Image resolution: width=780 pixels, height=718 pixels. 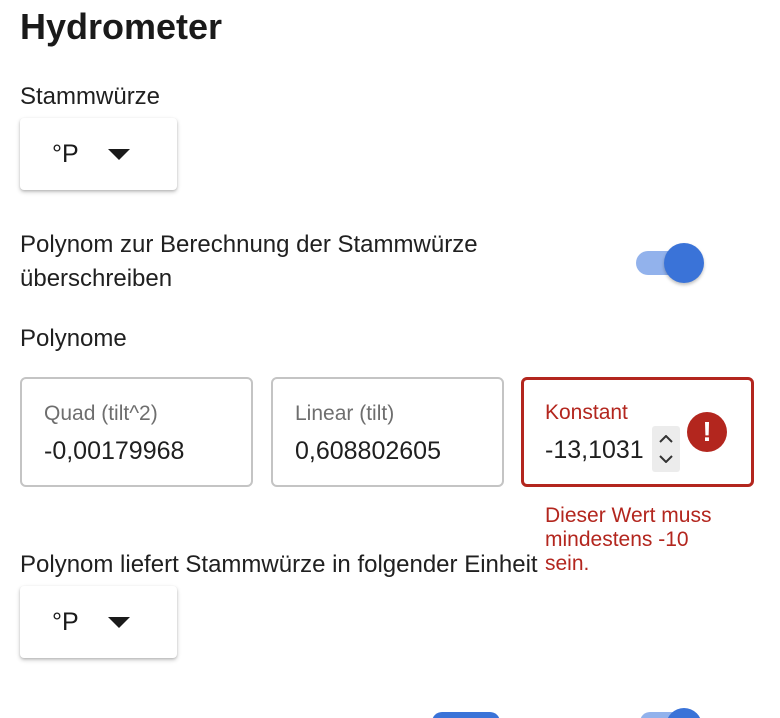 I want to click on chevron-down-icon, so click(x=666, y=459).